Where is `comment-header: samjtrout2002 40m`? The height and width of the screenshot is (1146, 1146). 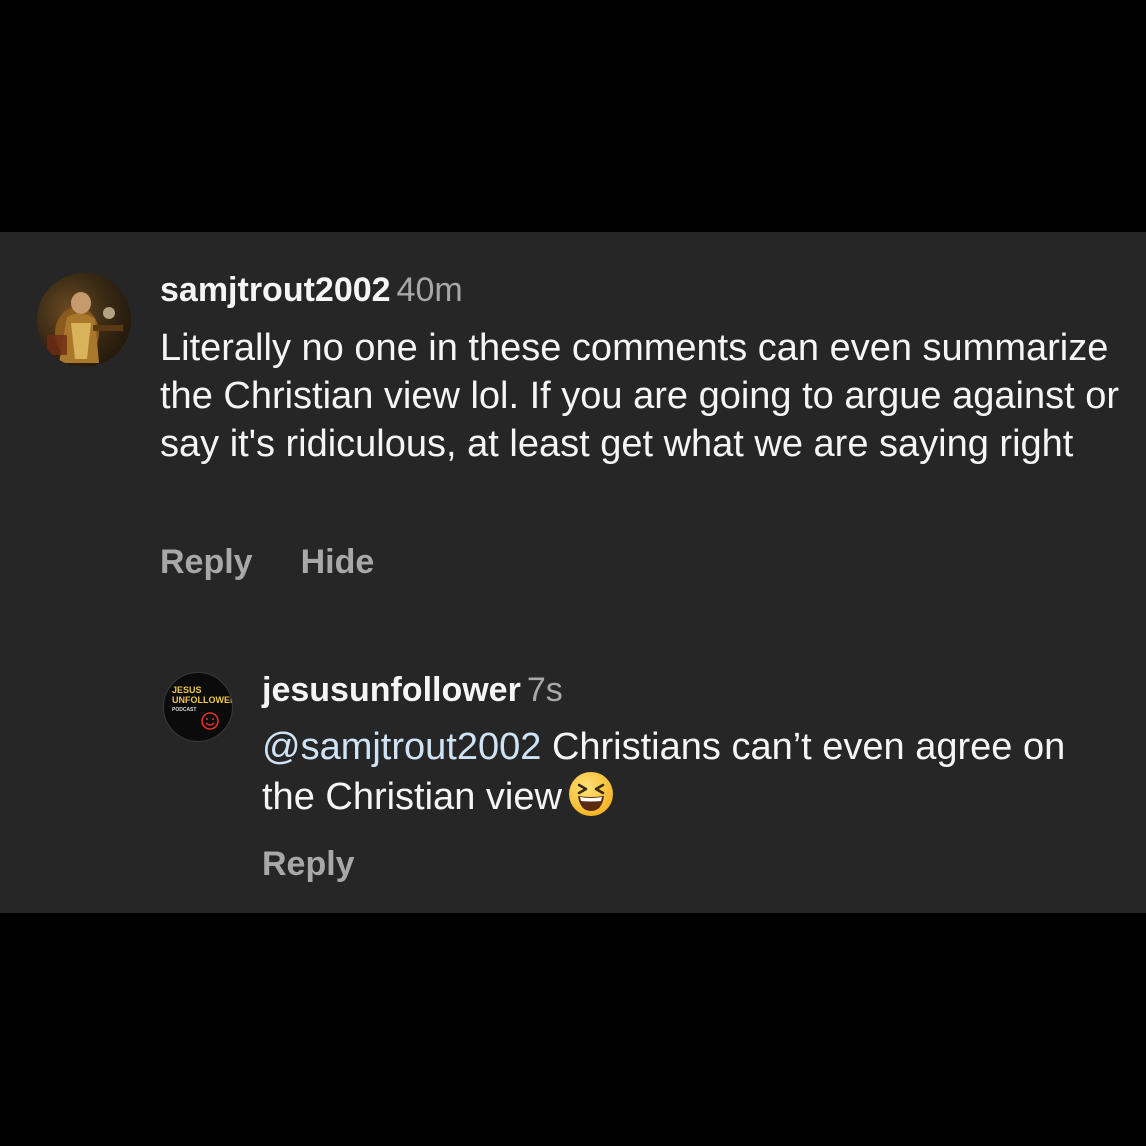
comment-header: samjtrout2002 40m is located at coordinates (311, 290).